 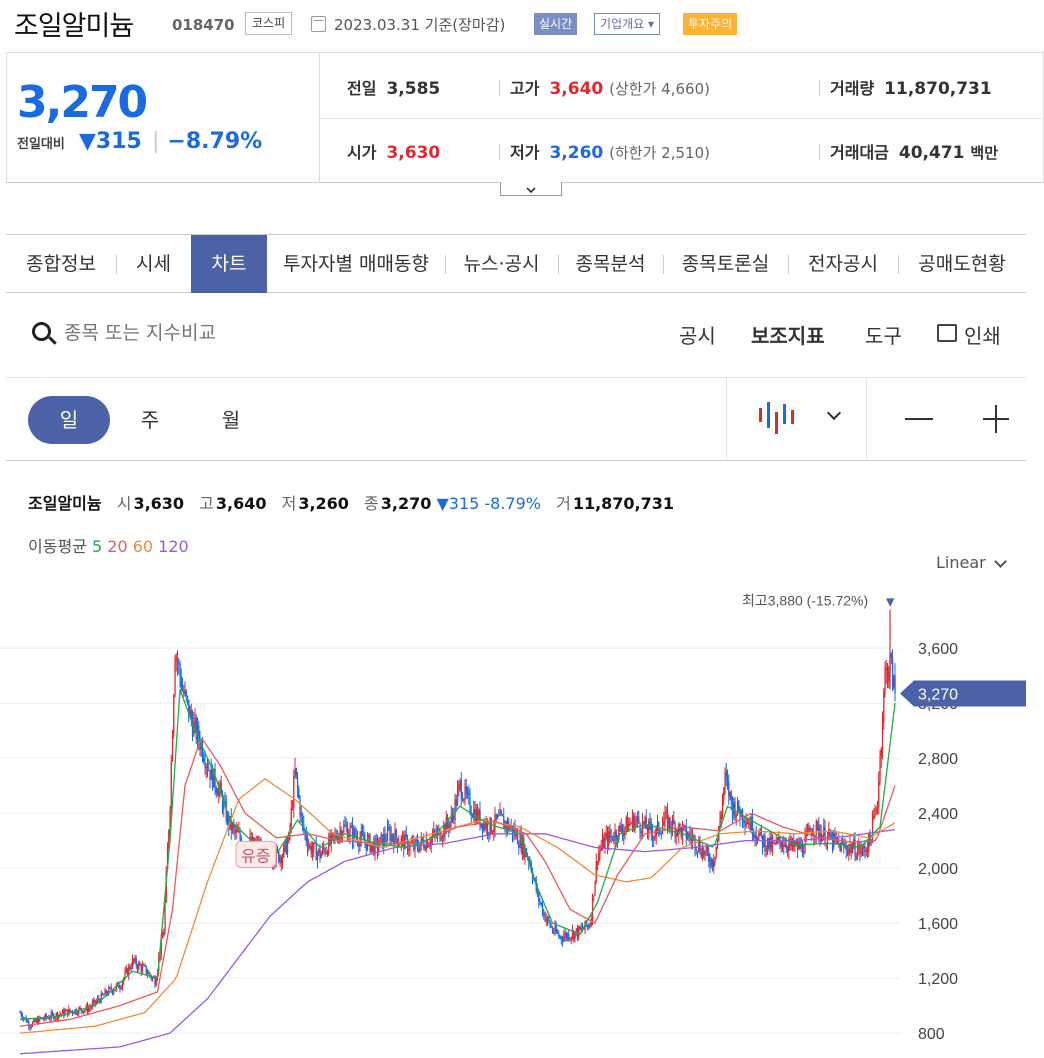 What do you see at coordinates (356, 264) in the screenshot?
I see `tab-investor-trading: 투자자별 매매동향` at bounding box center [356, 264].